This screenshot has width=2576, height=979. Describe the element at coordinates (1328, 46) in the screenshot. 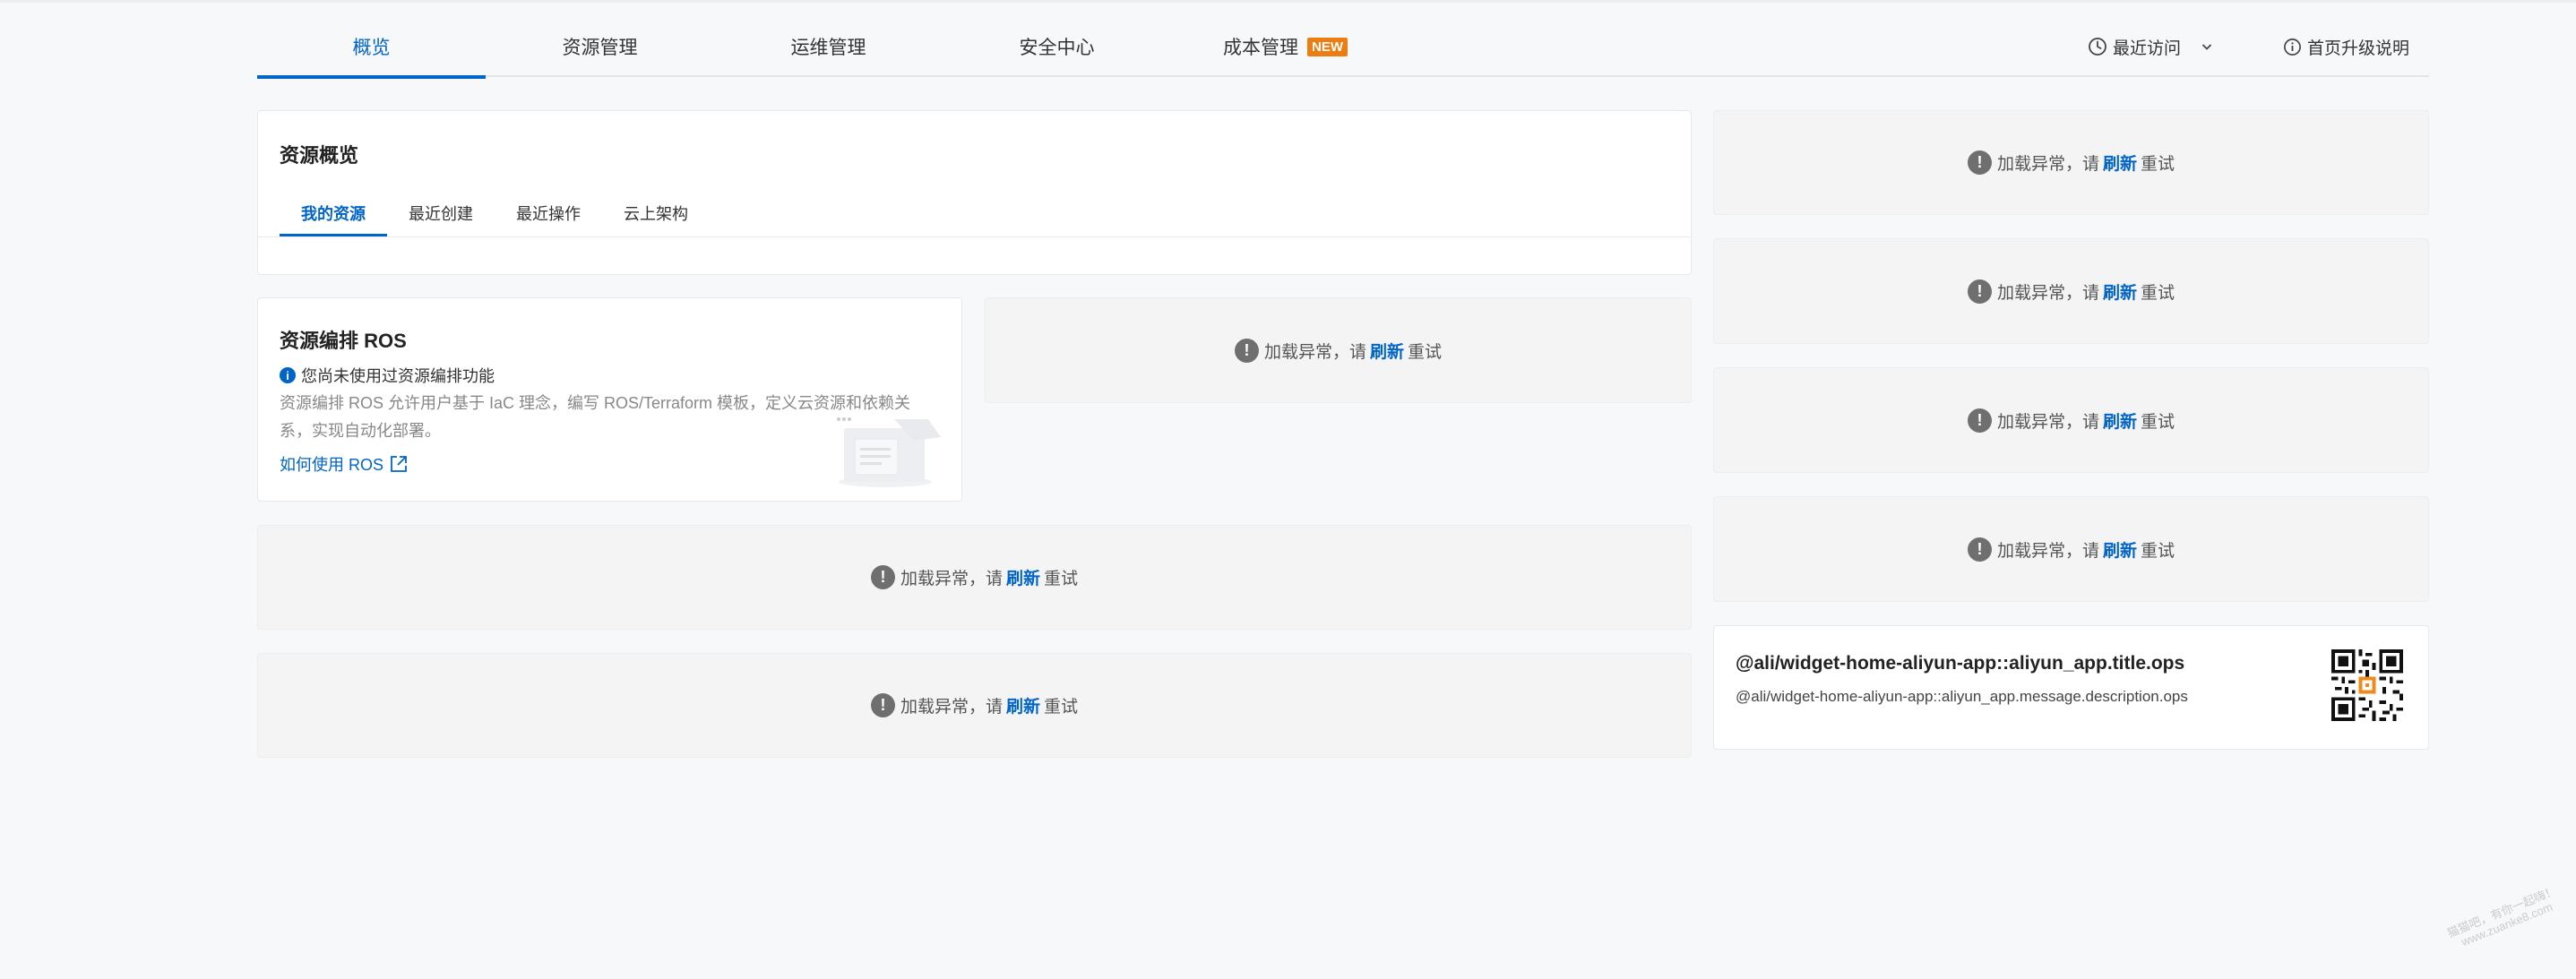

I see `new-badge: NEW` at that location.